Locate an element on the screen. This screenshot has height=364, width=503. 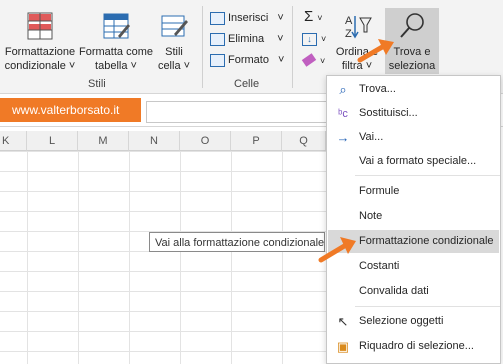
menu-item-label: Costanti is located at coordinates (379, 266).